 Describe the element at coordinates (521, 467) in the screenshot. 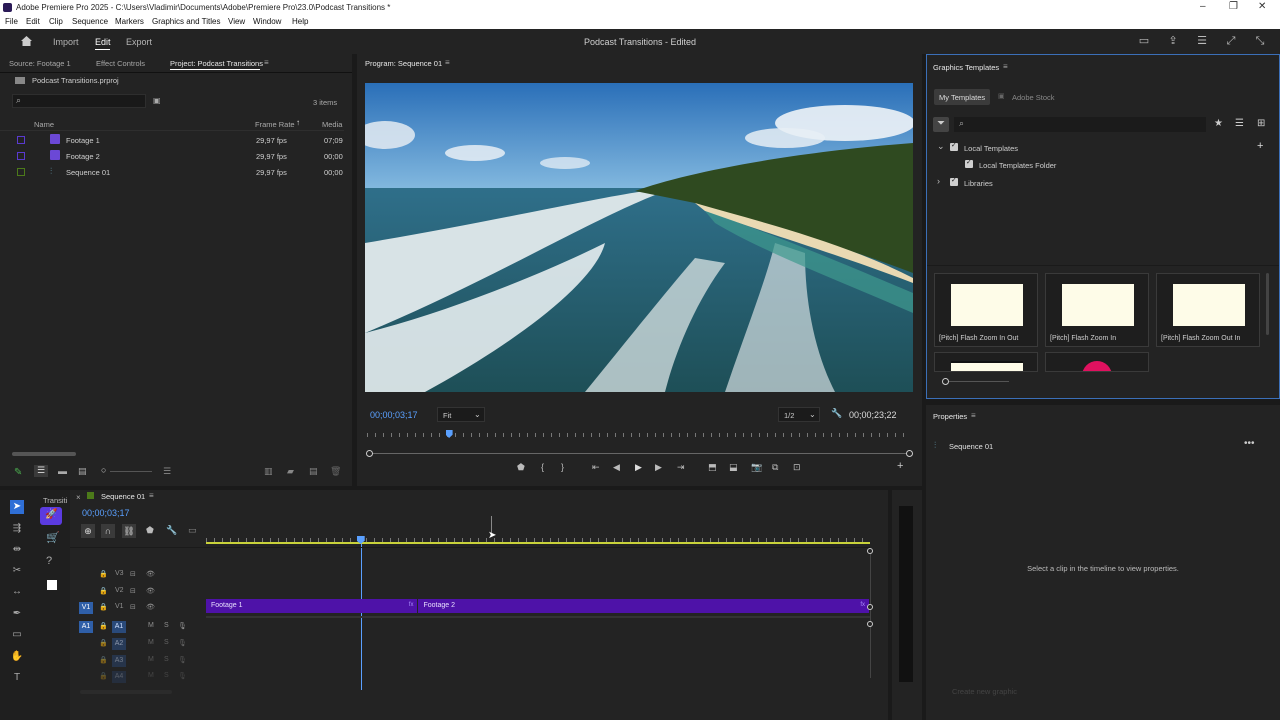

I see `add-marker-icon: ⬟` at that location.